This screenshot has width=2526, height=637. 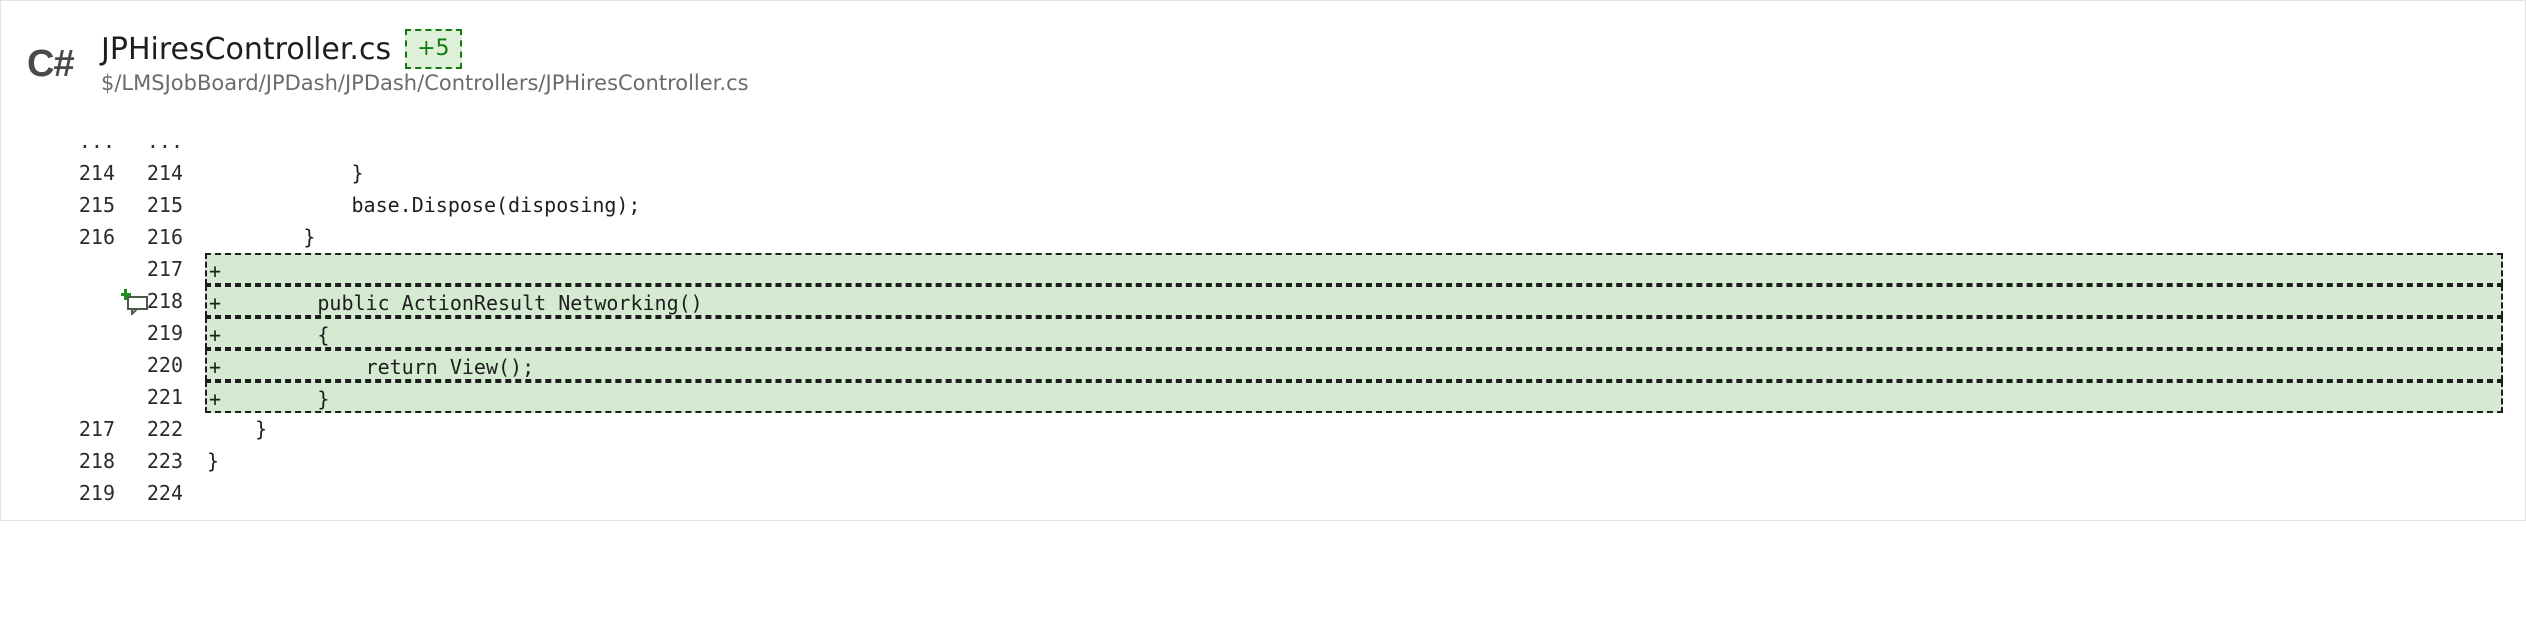 What do you see at coordinates (1263, 173) in the screenshot?
I see `diff-row: 214 214 }` at bounding box center [1263, 173].